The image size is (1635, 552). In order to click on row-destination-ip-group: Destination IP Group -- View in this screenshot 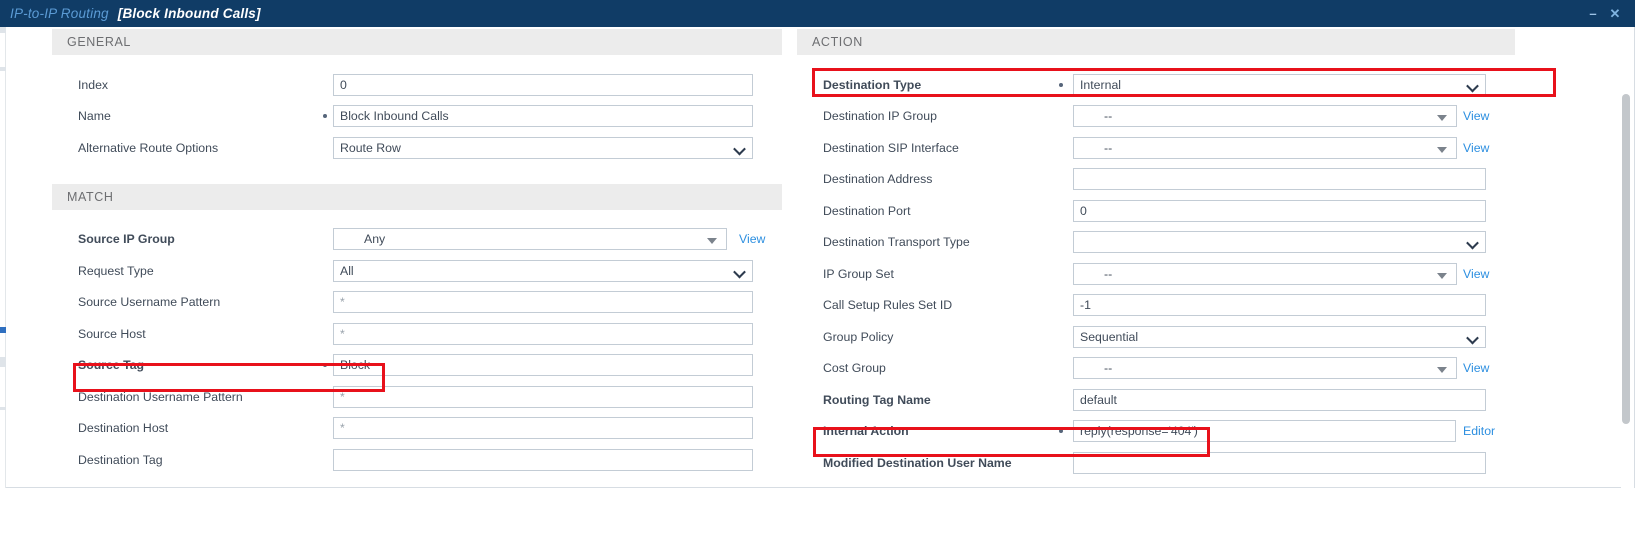, I will do `click(1156, 117)`.